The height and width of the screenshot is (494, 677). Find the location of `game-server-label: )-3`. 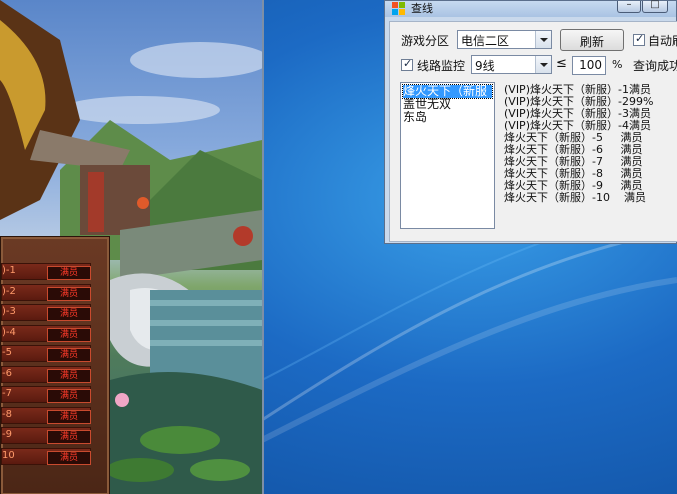

game-server-label: )-3 is located at coordinates (9, 311).